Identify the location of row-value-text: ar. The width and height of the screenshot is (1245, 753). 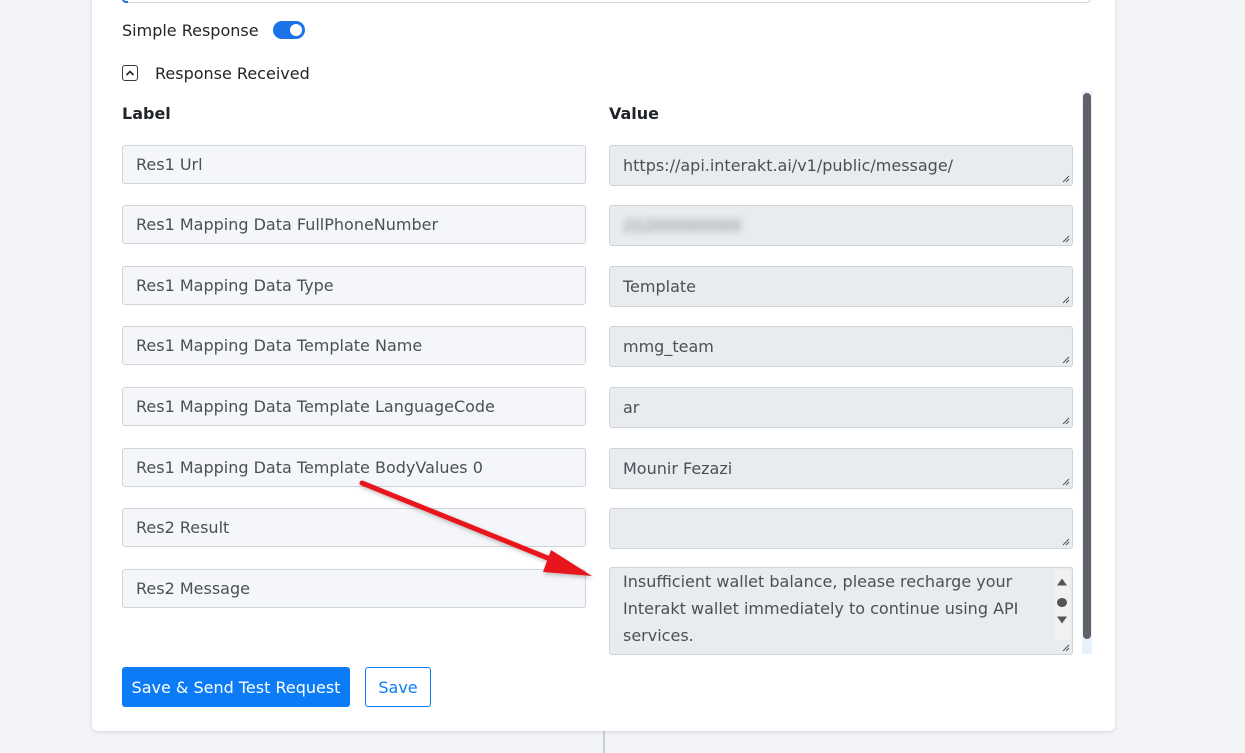
(631, 407).